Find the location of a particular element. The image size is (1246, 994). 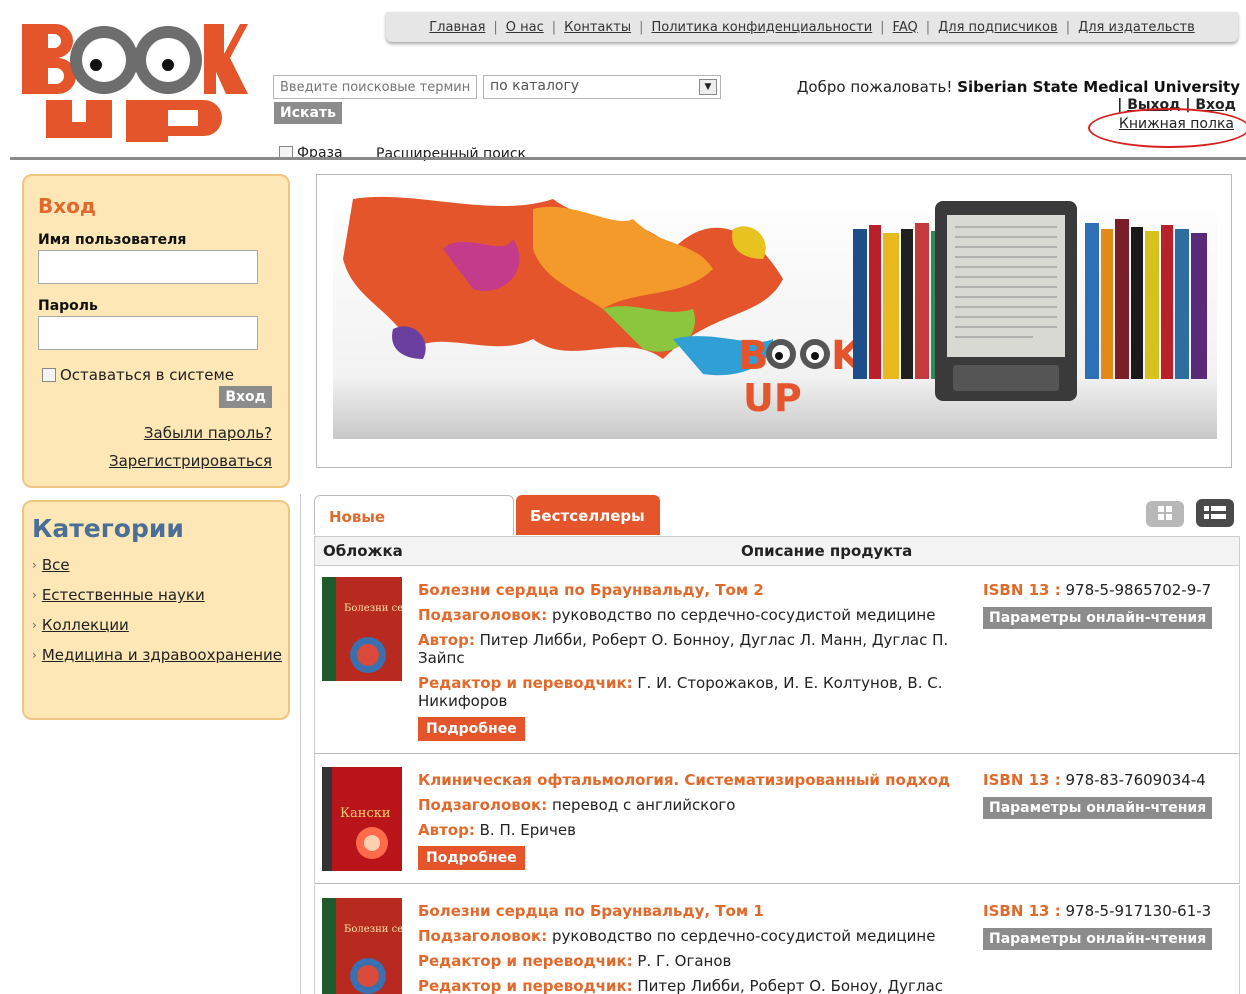

category-item: › Медицина и здравоохранение is located at coordinates (157, 655).